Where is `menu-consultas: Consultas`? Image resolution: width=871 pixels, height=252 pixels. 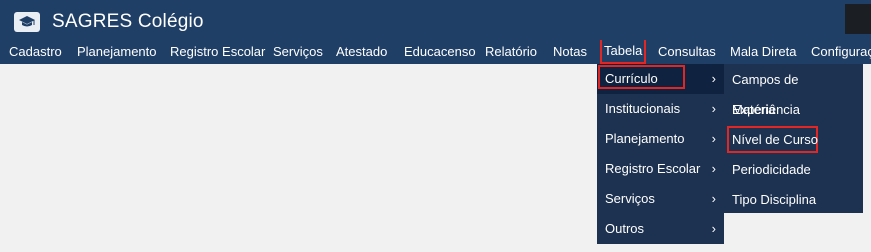 menu-consultas: Consultas is located at coordinates (687, 52).